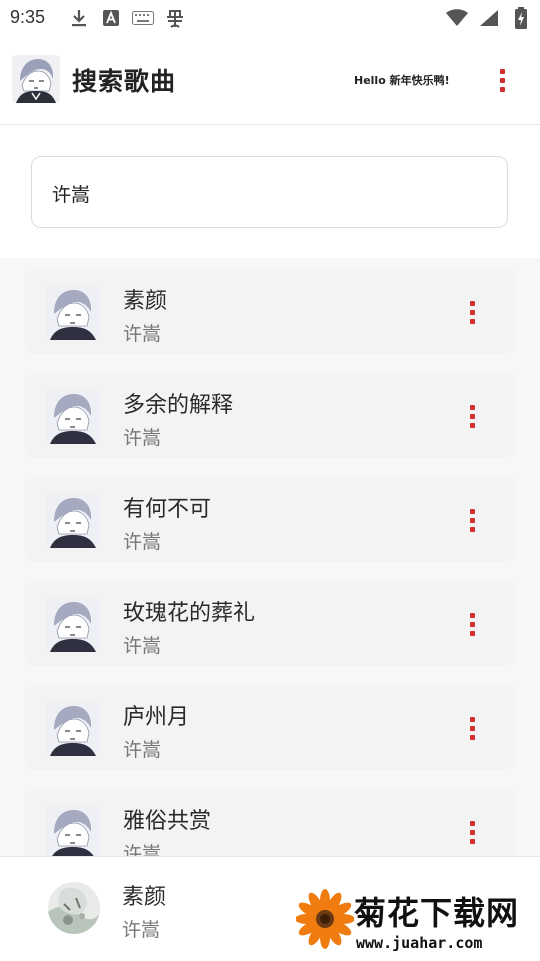 The width and height of the screenshot is (540, 961). Describe the element at coordinates (144, 897) in the screenshot. I see `now-playing-title: 素颜` at that location.